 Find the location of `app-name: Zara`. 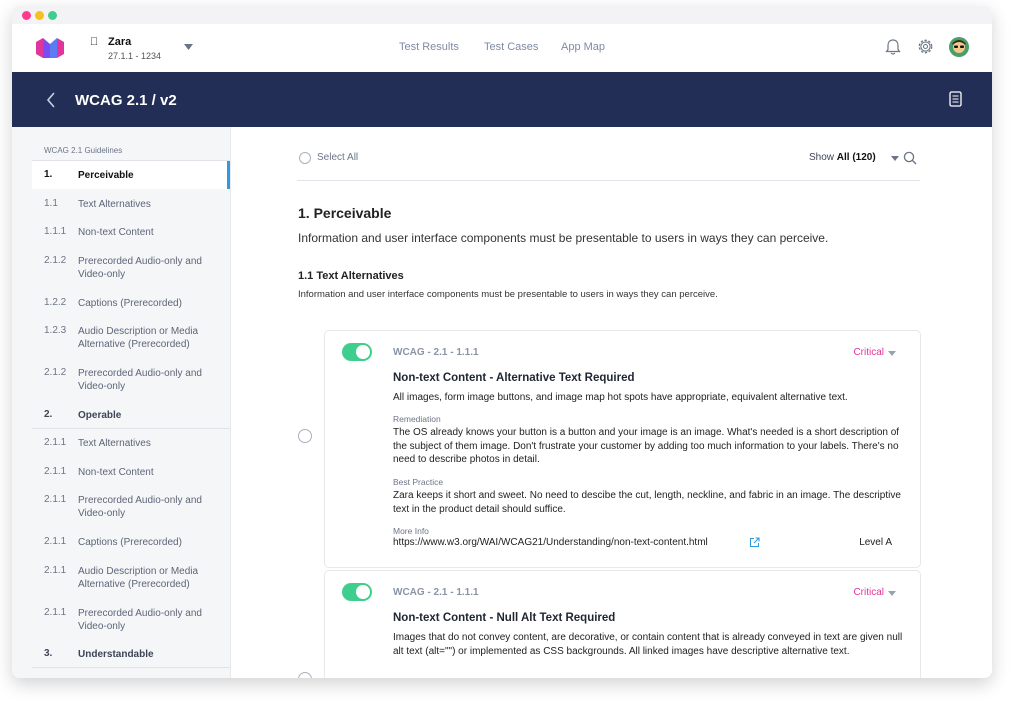

app-name: Zara is located at coordinates (120, 42).